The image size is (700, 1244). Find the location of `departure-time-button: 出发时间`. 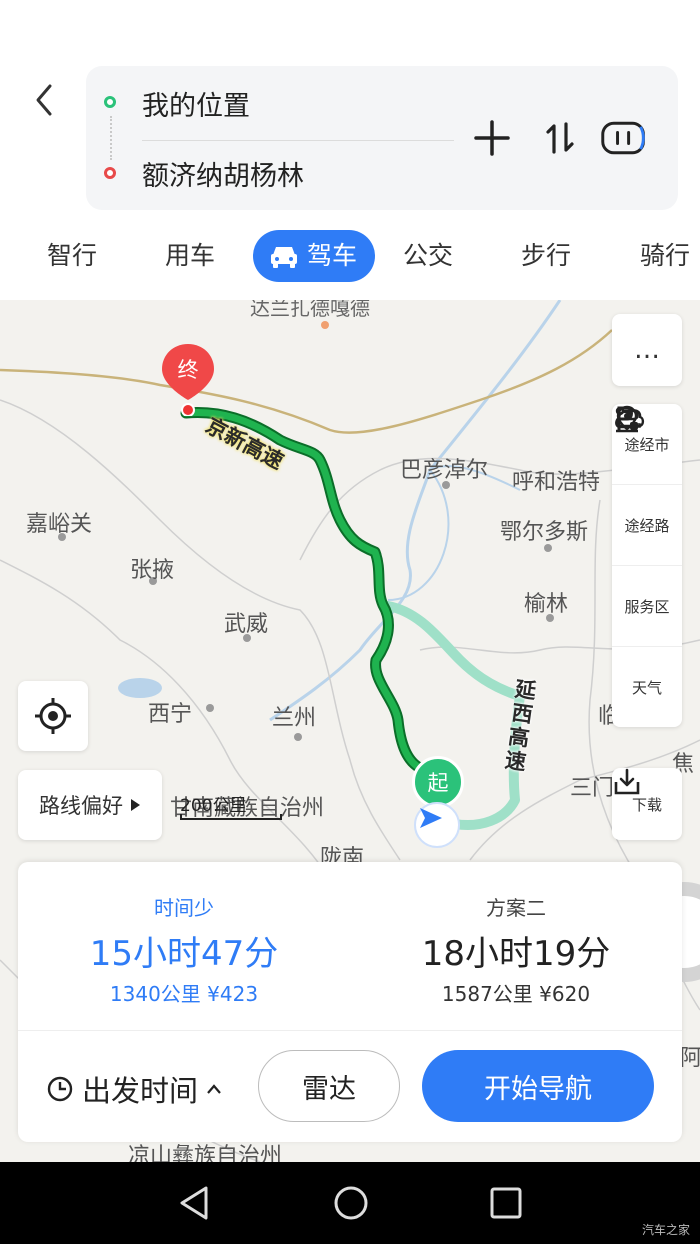

departure-time-button: 出发时间 is located at coordinates (134, 1089).